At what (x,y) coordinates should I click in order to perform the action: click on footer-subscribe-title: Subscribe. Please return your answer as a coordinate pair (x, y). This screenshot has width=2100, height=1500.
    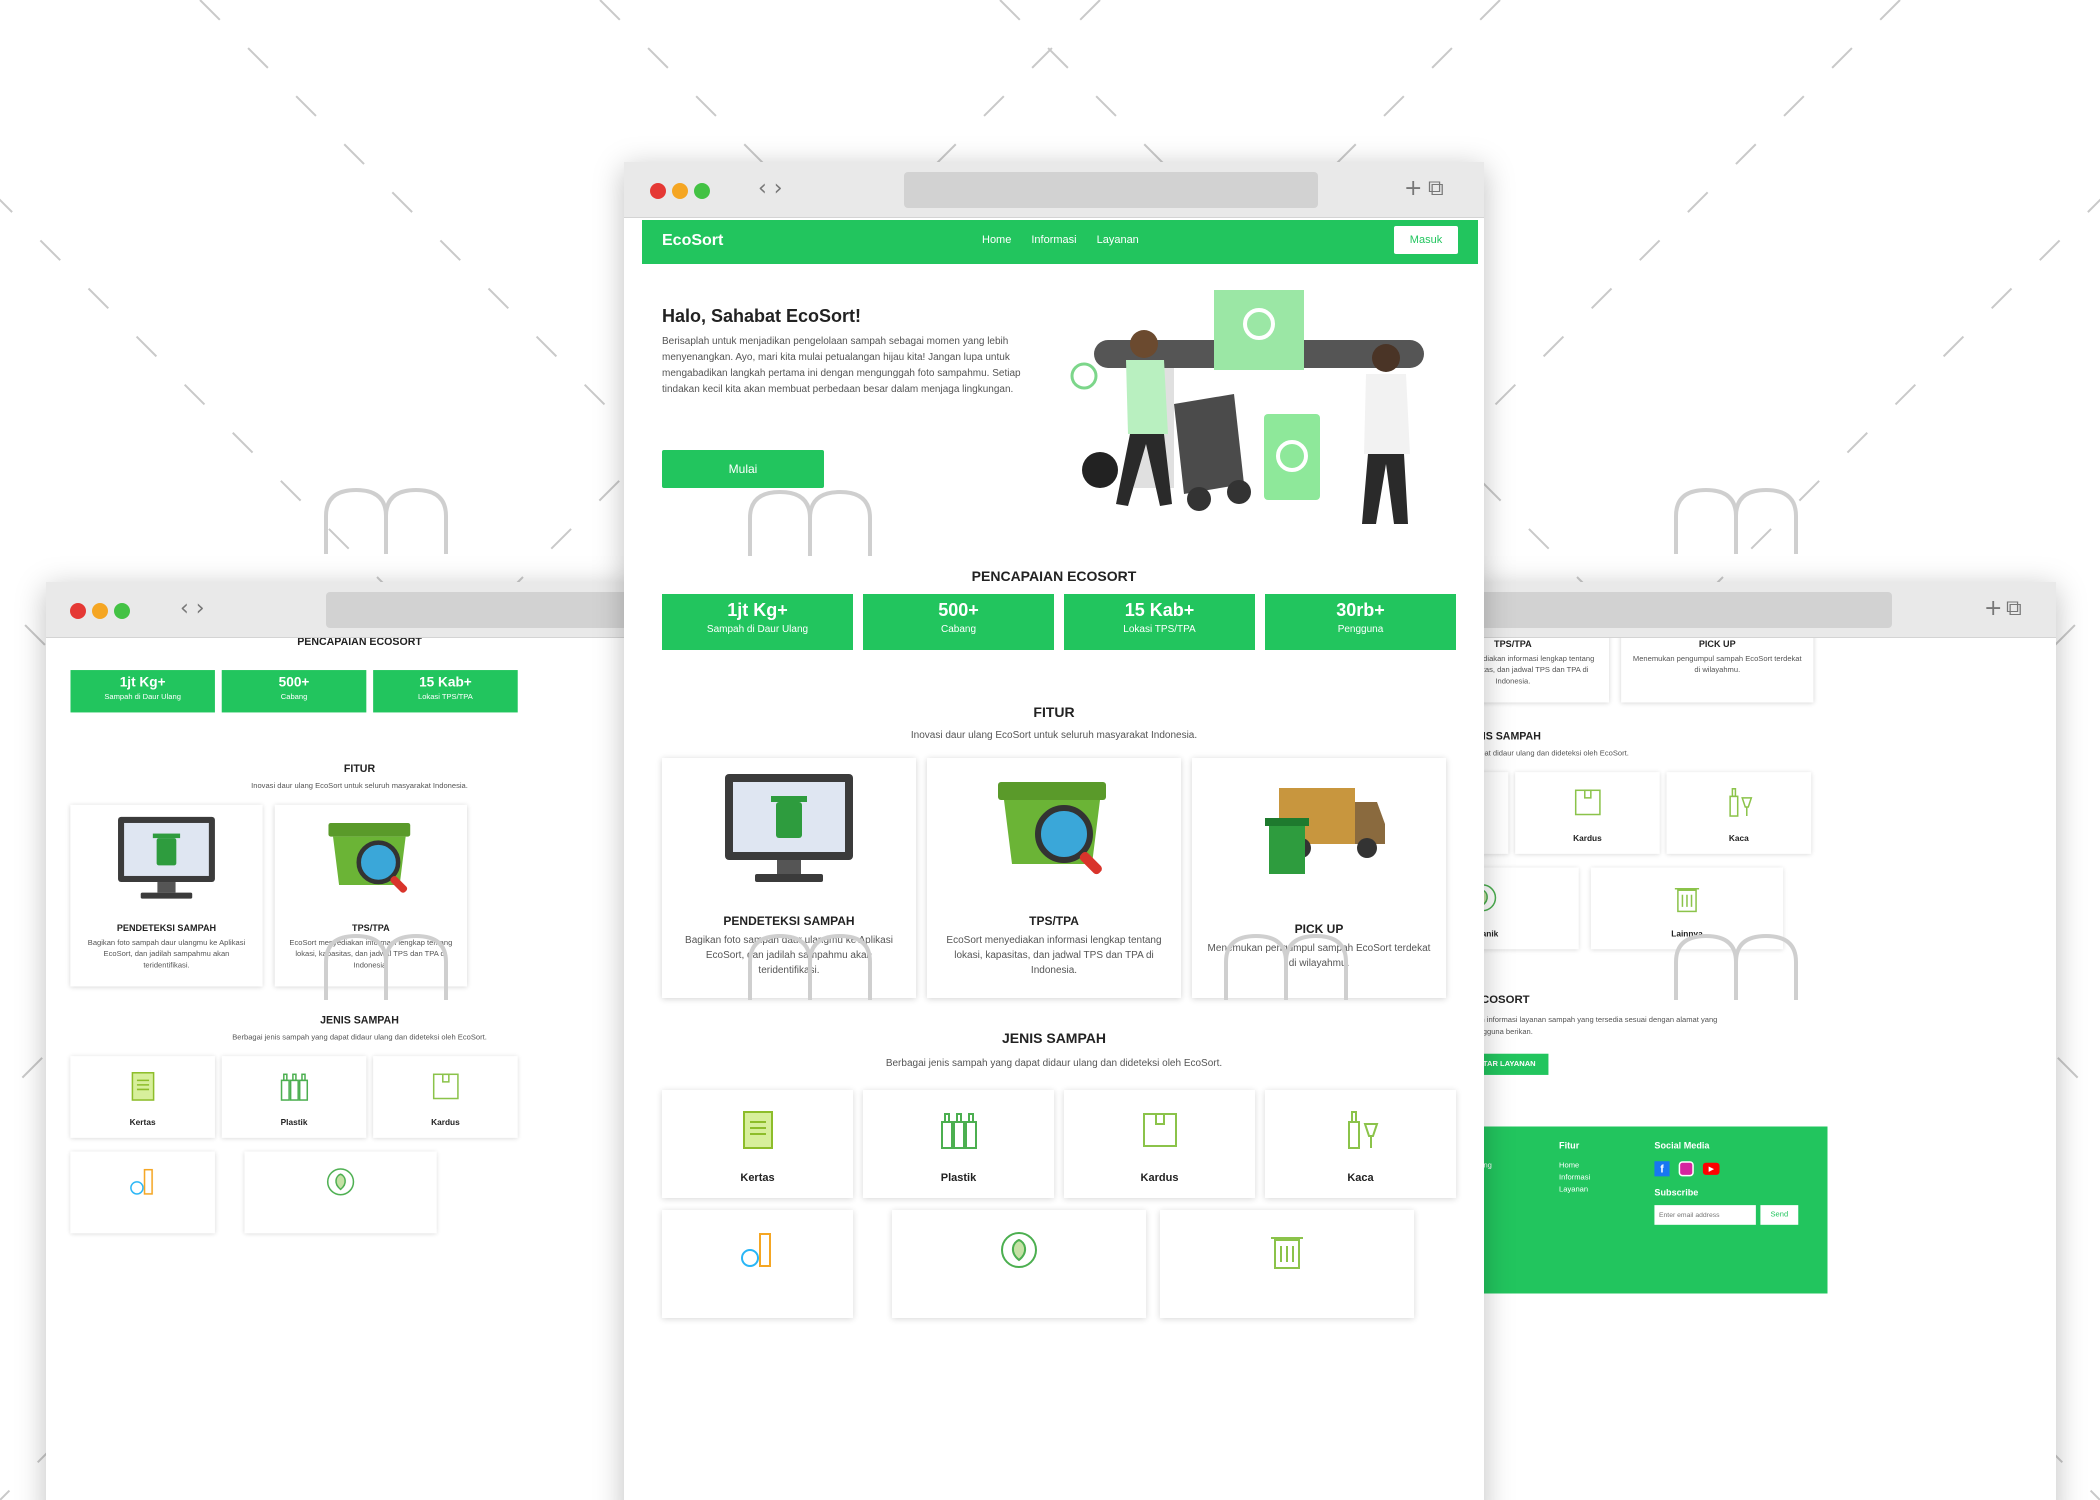
    Looking at the image, I should click on (1676, 1192).